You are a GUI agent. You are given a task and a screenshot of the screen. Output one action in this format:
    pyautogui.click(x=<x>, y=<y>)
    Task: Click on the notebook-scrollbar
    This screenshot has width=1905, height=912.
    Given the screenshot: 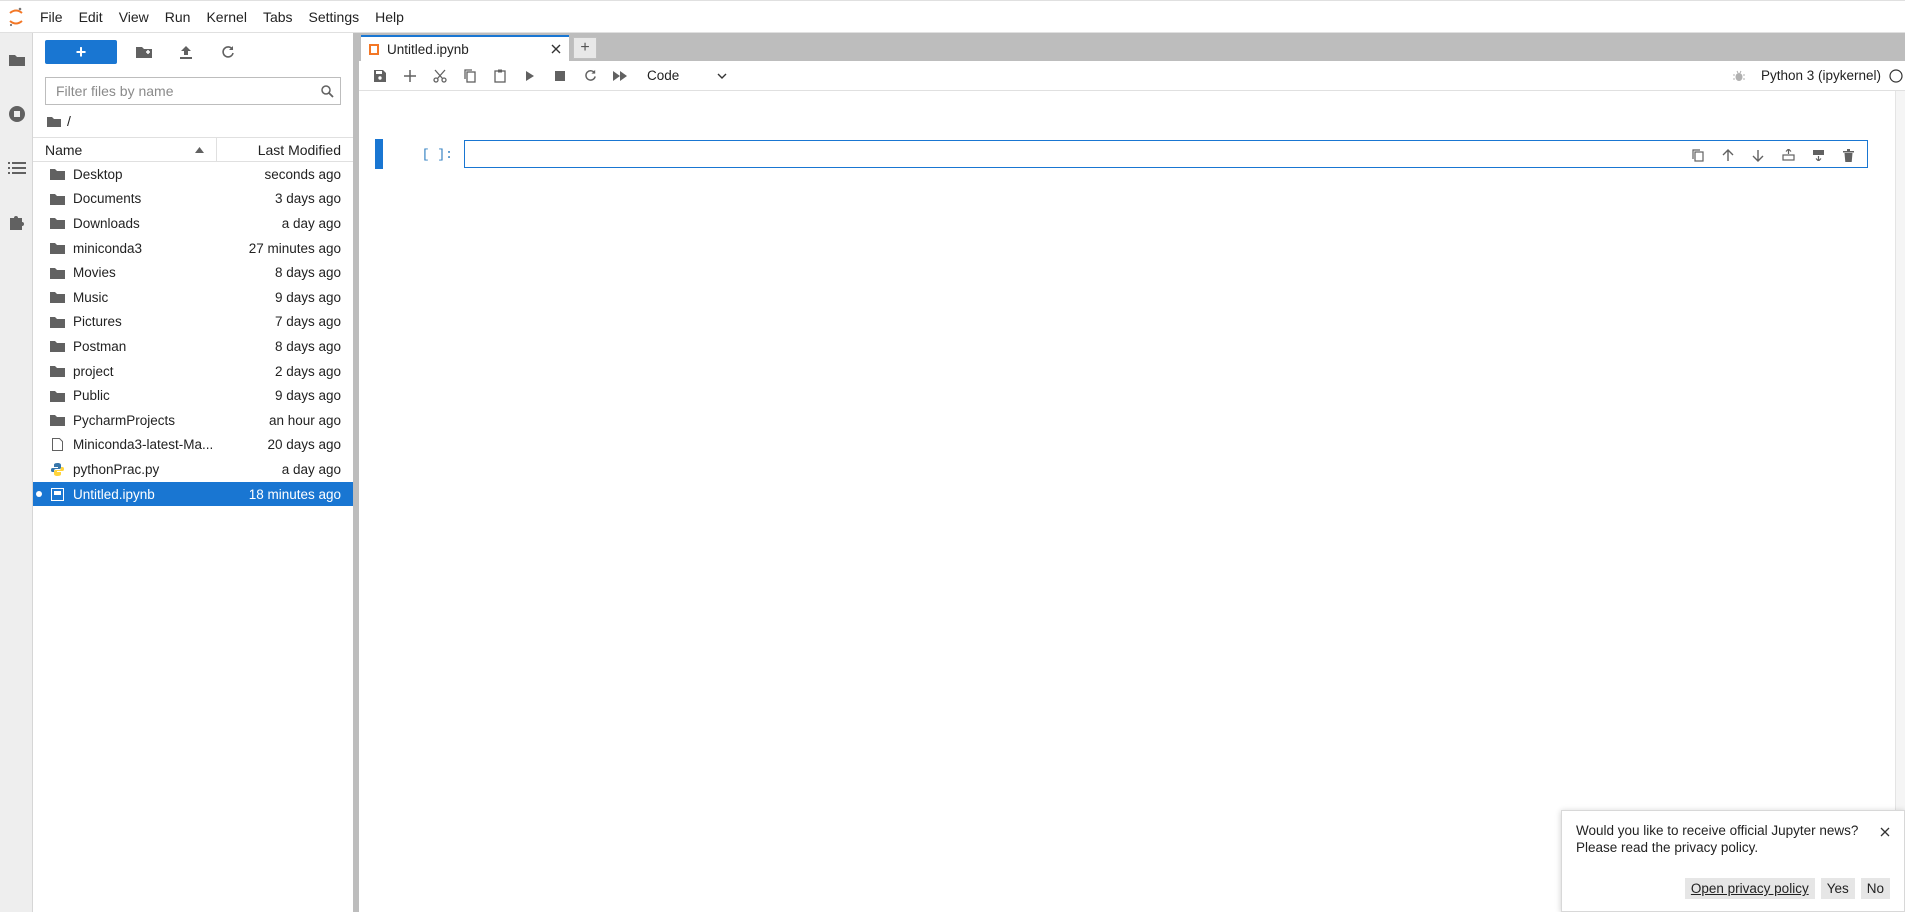 What is the action you would take?
    pyautogui.click(x=1900, y=466)
    